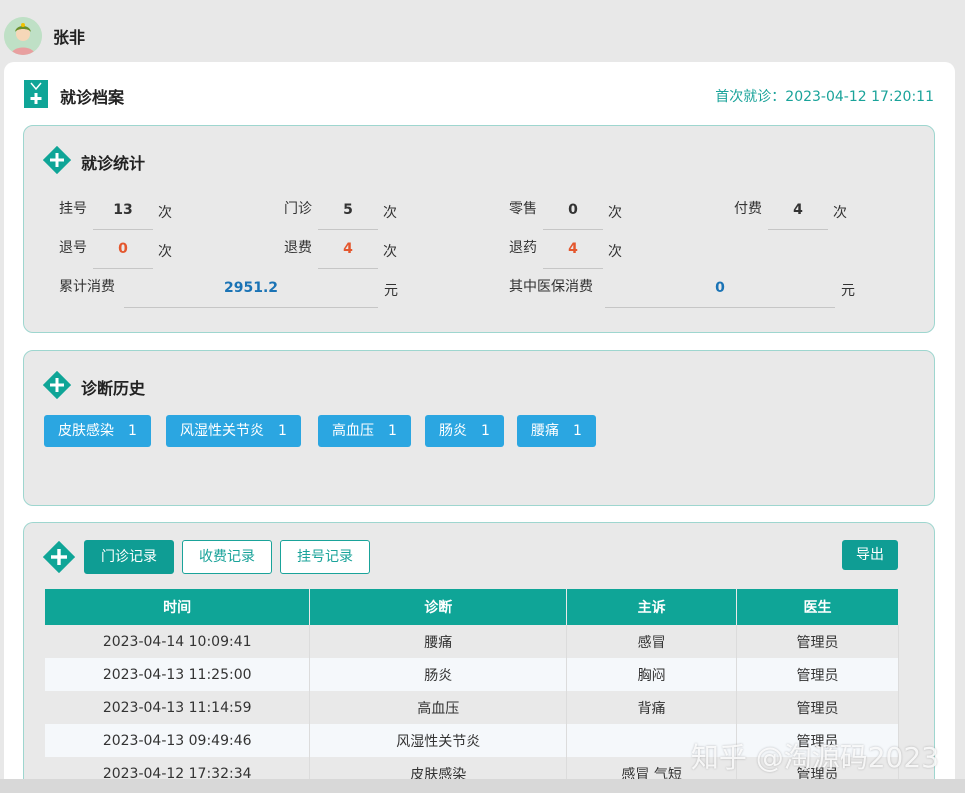  Describe the element at coordinates (551, 287) in the screenshot. I see `stat-label: 其中医保消费` at that location.